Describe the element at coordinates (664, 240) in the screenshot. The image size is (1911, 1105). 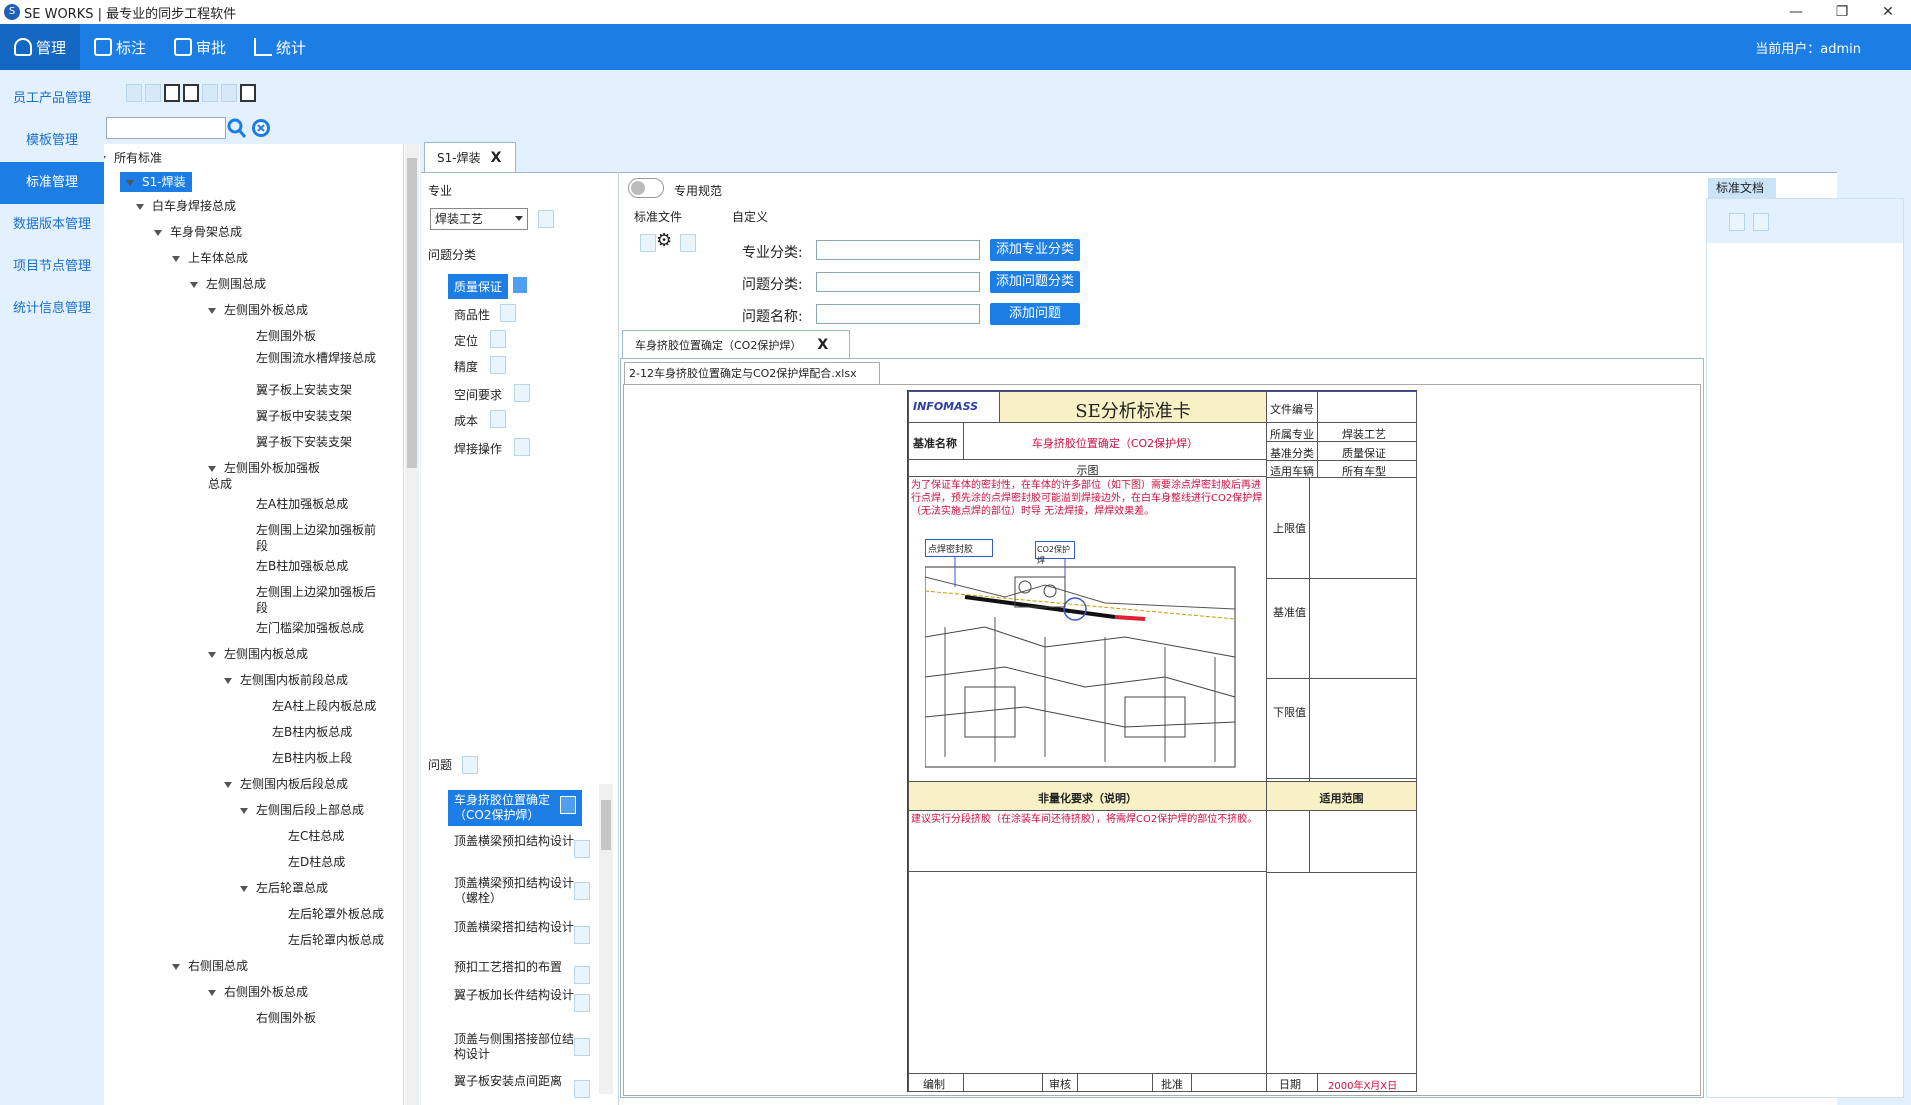
I see `gear-icon: ⚙` at that location.